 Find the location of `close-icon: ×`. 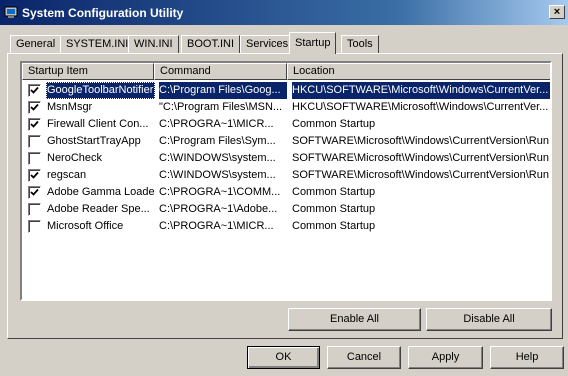

close-icon: × is located at coordinates (557, 12).